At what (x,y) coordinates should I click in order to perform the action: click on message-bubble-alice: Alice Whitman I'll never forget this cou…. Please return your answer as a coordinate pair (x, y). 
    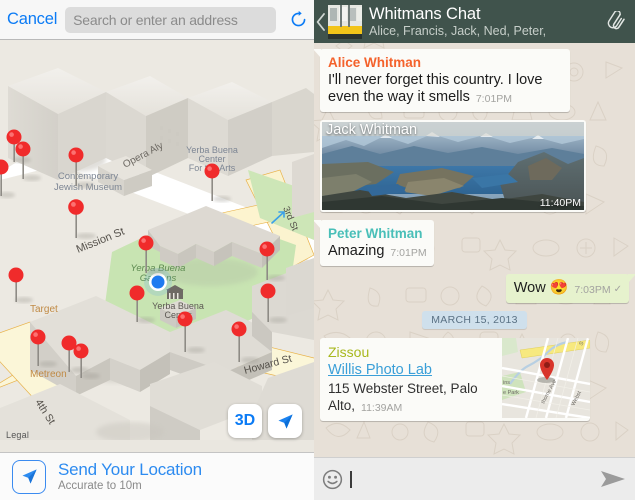
    Looking at the image, I should click on (442, 80).